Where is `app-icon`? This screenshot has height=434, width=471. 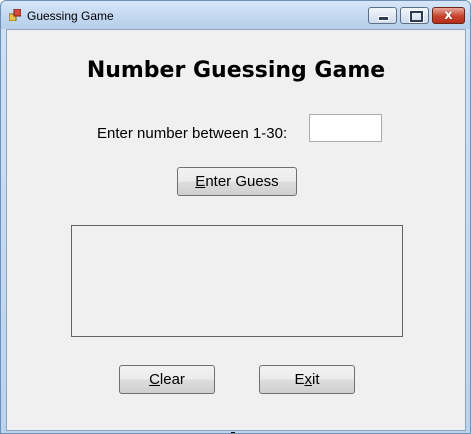 app-icon is located at coordinates (15, 15).